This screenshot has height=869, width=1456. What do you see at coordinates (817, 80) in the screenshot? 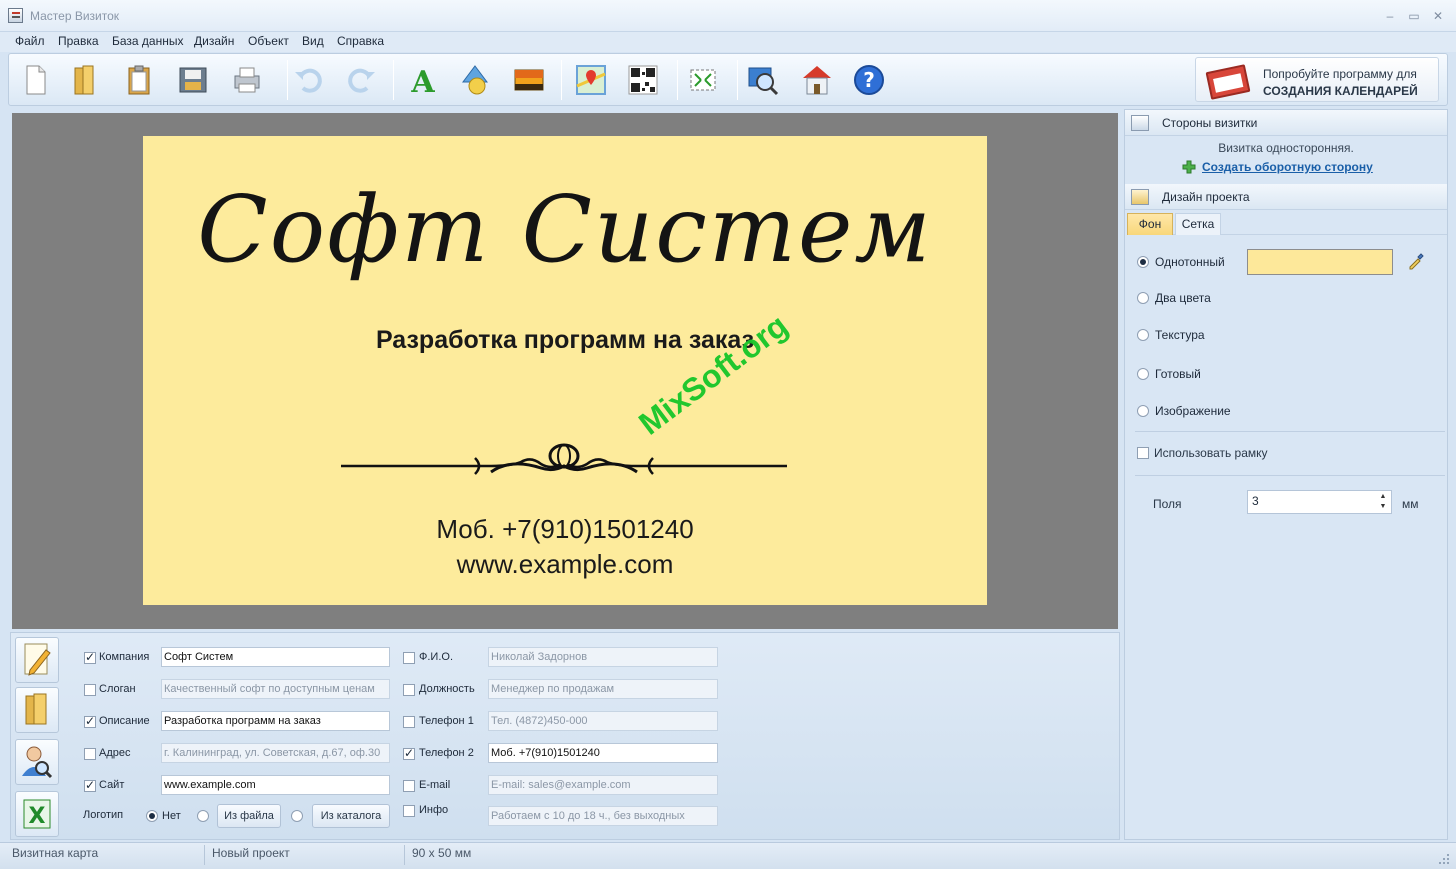
I see `home-icon` at bounding box center [817, 80].